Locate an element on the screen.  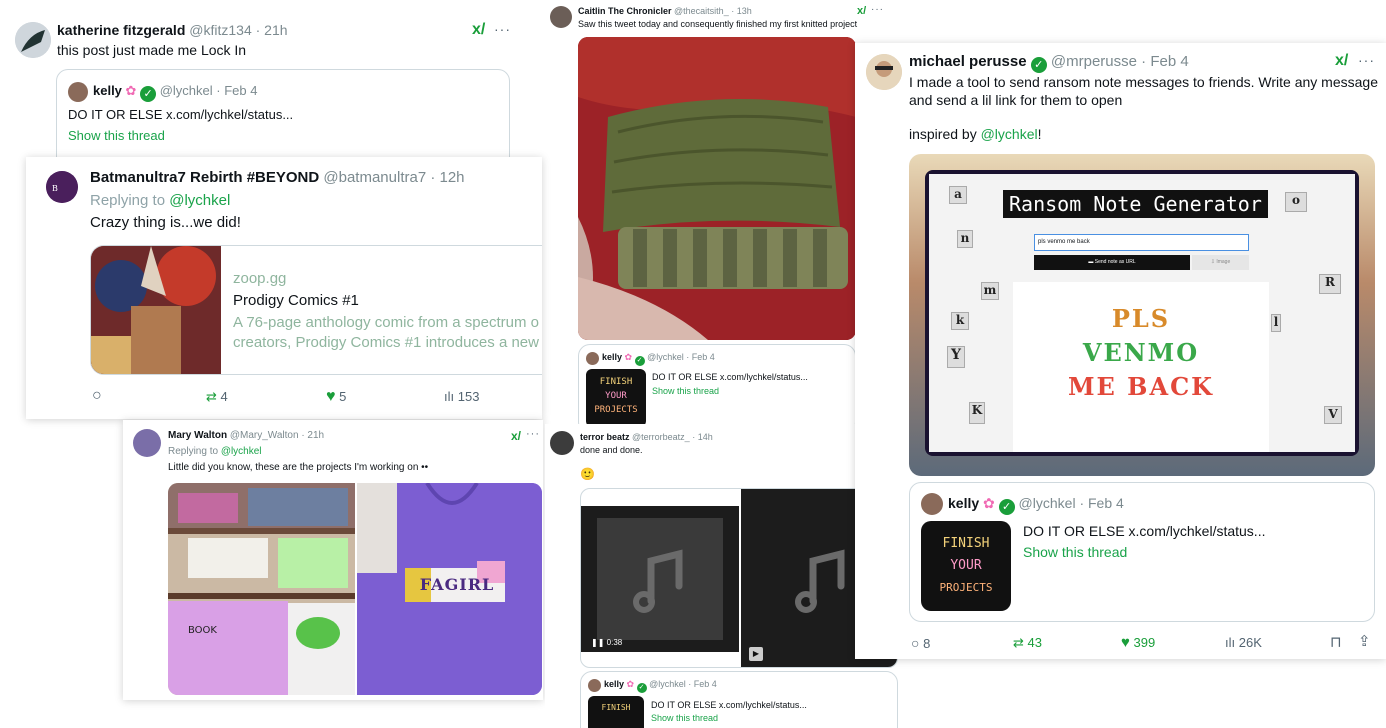
note-line3: ME BACK is located at coordinates (1141, 386).